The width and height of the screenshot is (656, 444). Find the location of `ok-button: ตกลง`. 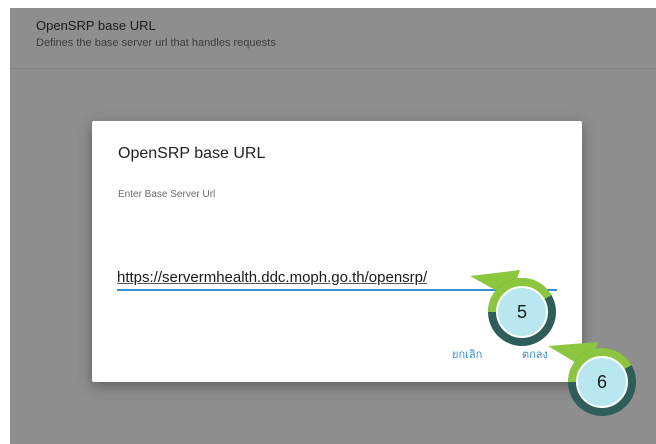

ok-button: ตกลง is located at coordinates (535, 354).